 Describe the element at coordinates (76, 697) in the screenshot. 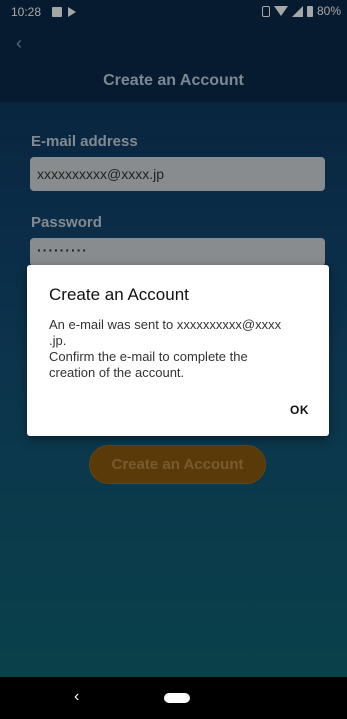

I see `nav-back-icon: ‹` at that location.